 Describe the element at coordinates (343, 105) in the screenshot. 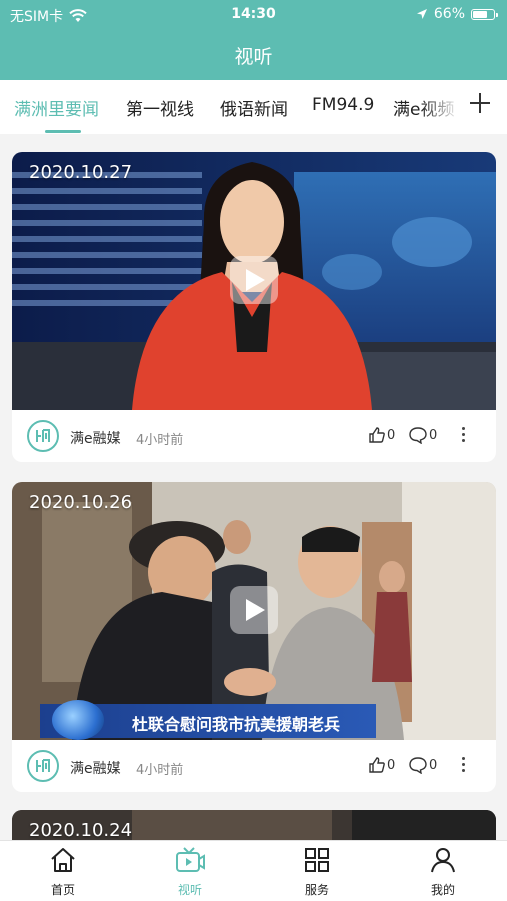

I see `tab-fm949: FM94.9` at that location.